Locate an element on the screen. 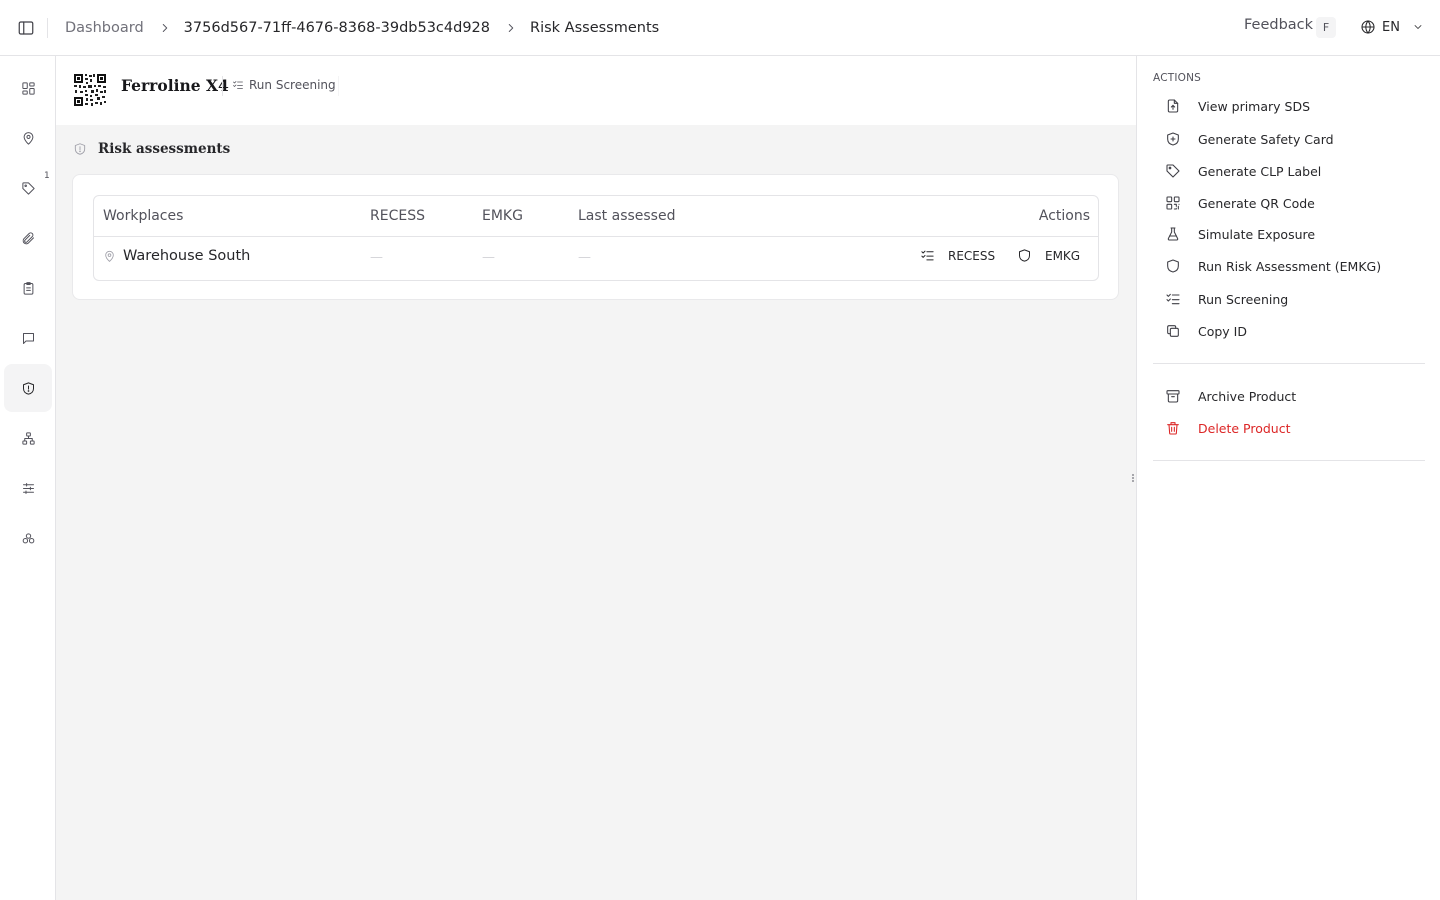 This screenshot has height=900, width=1440. section-title: Risk assessments is located at coordinates (151, 149).